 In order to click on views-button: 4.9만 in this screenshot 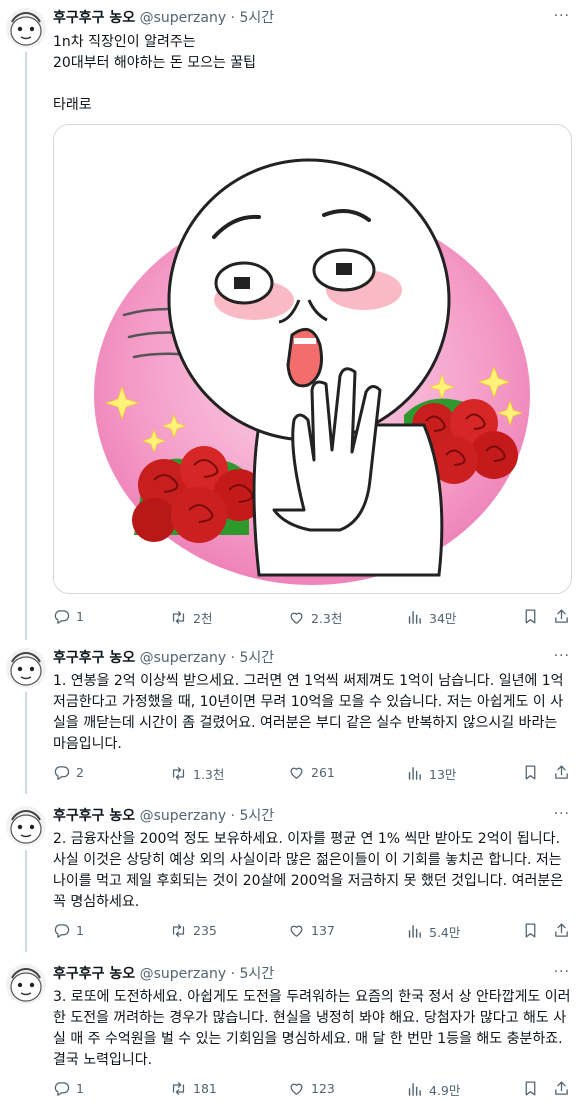, I will do `click(433, 1089)`.